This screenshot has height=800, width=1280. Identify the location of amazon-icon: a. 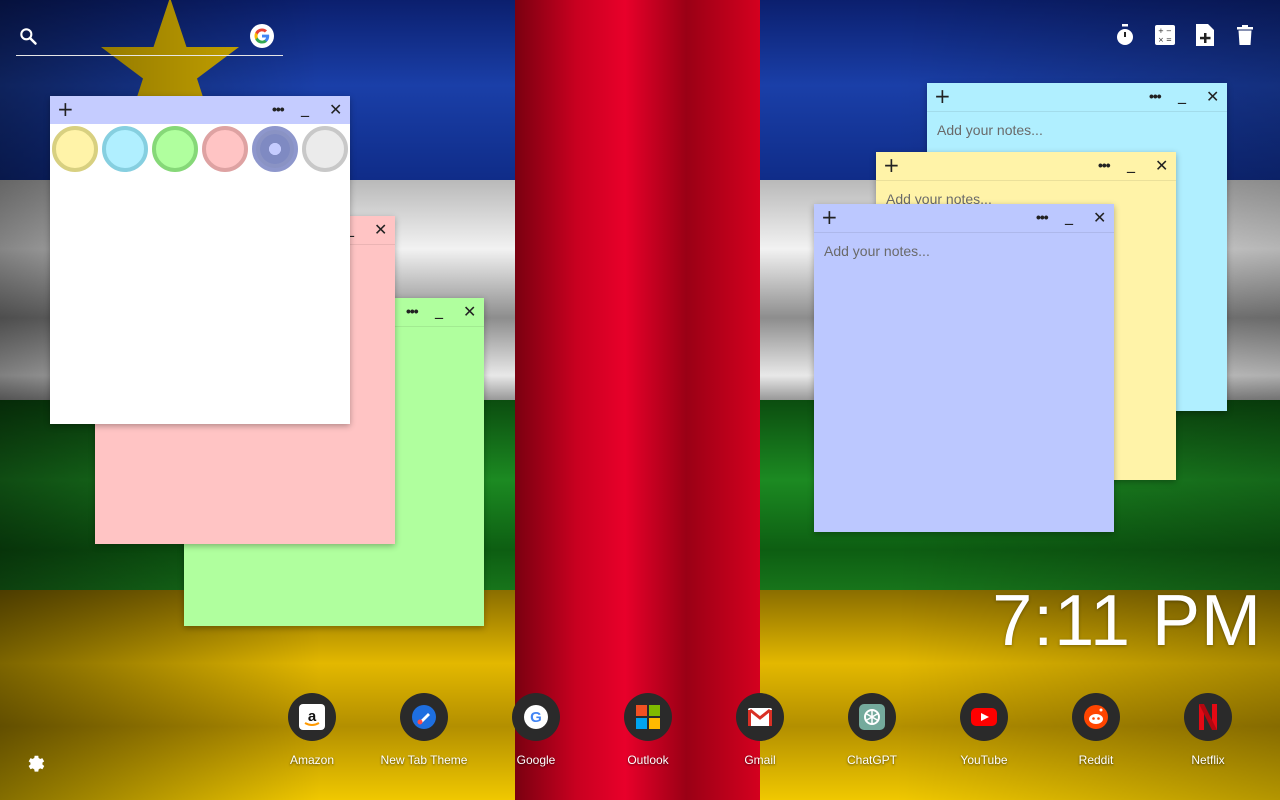
(312, 717).